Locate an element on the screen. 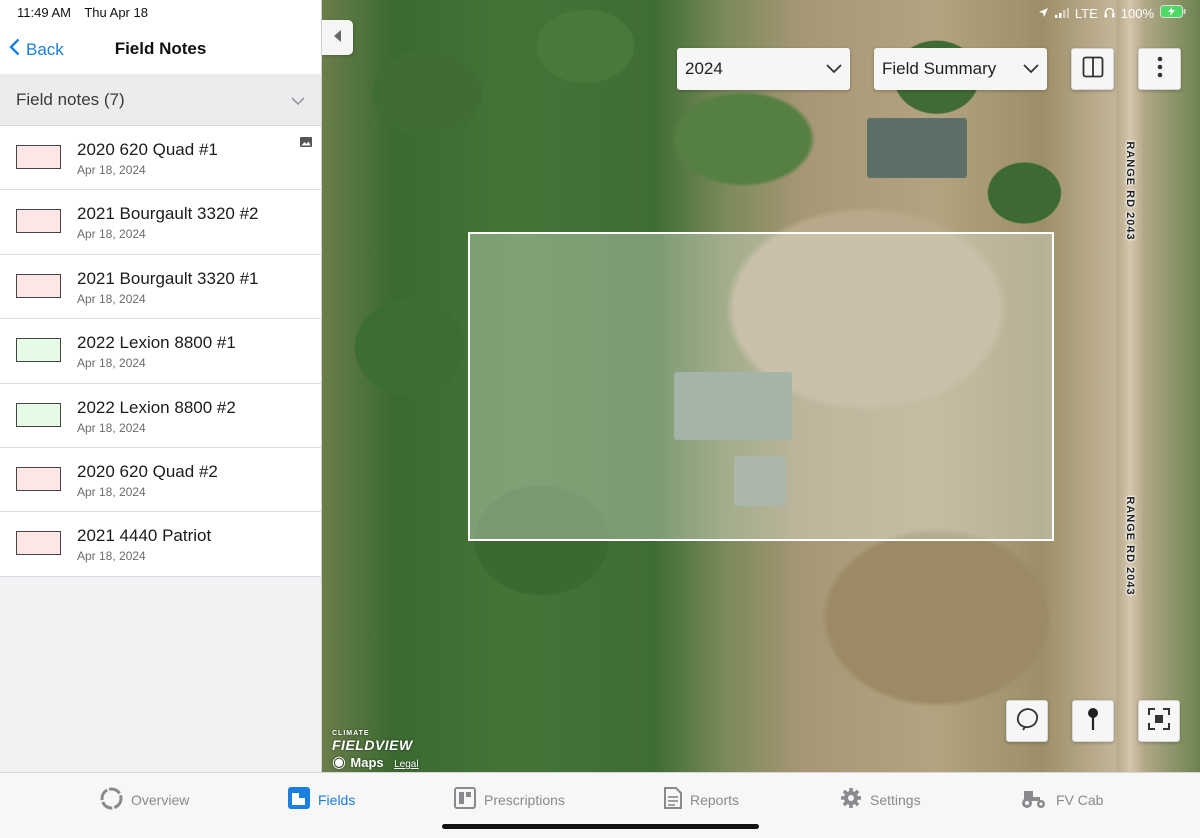 The height and width of the screenshot is (838, 1200). field-note-row: 2021 4440 Patriot Apr 18, 2024 is located at coordinates (160, 544).